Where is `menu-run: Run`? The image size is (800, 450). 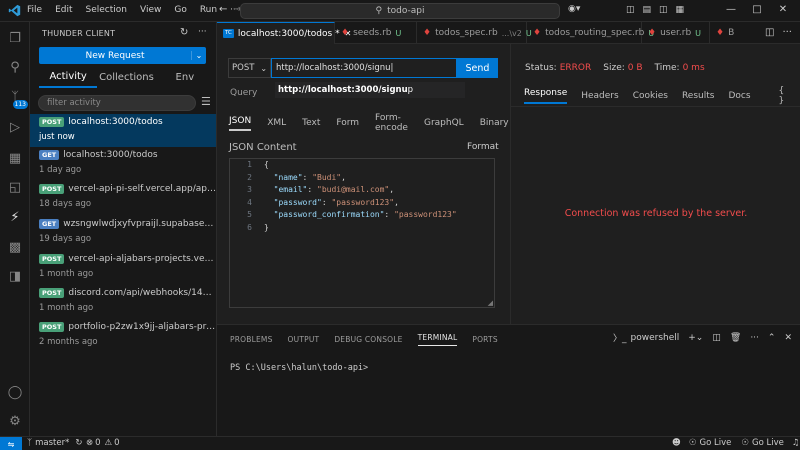 menu-run: Run is located at coordinates (208, 10).